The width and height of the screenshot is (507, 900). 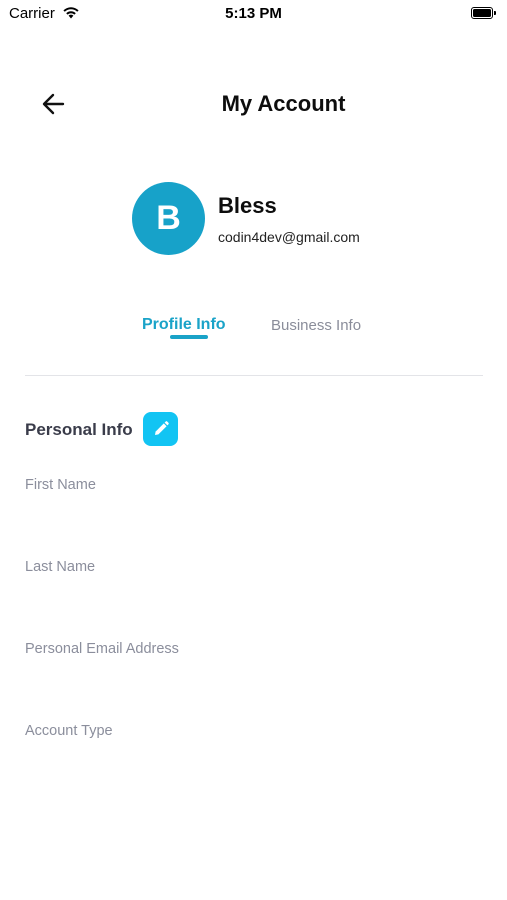 I want to click on last-name-label: Last Name, so click(x=60, y=567).